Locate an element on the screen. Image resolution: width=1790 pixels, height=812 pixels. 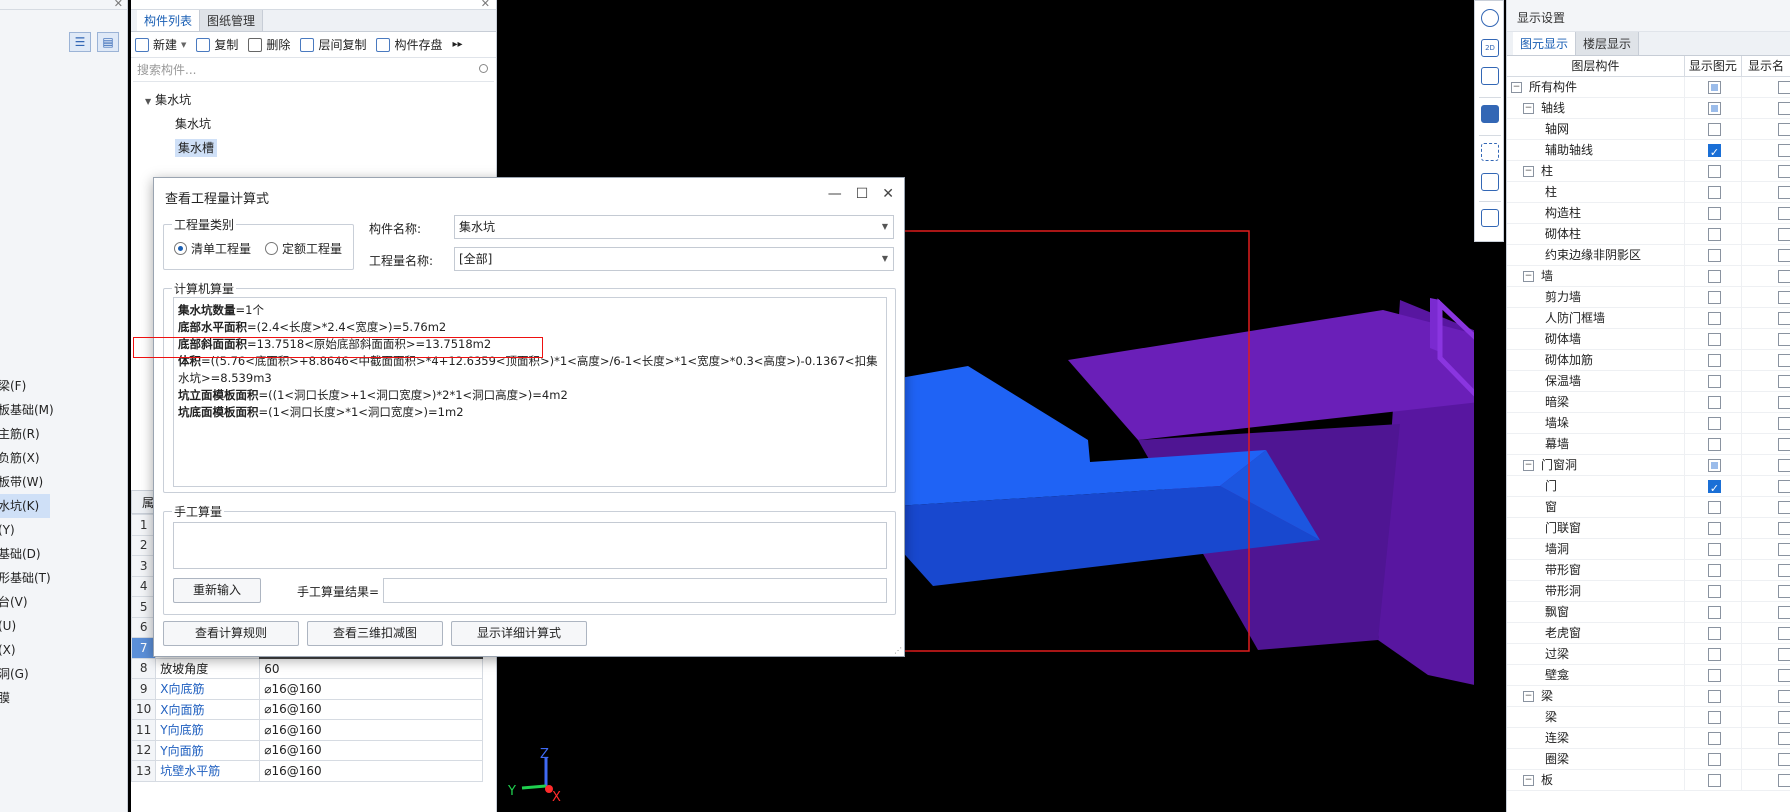
display-settings-icon is located at coordinates (1490, 218).